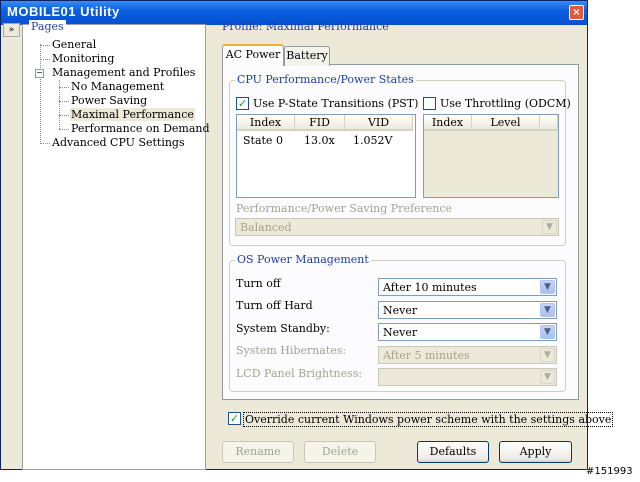  I want to click on rename-button: Rename, so click(258, 452).